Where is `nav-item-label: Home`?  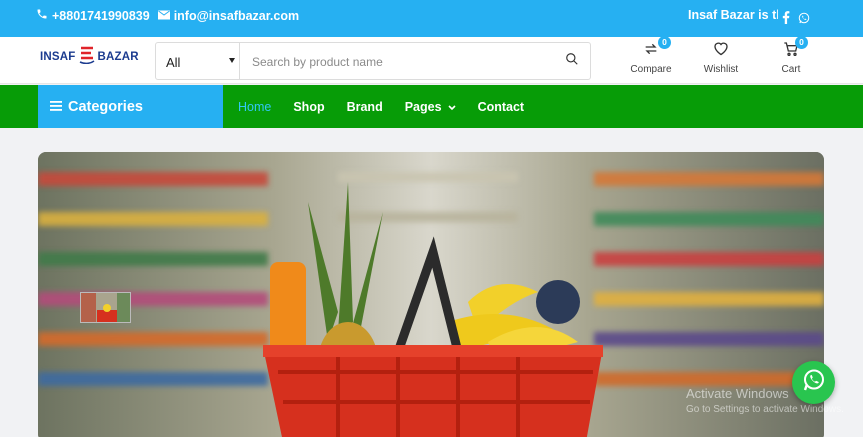 nav-item-label: Home is located at coordinates (255, 106).